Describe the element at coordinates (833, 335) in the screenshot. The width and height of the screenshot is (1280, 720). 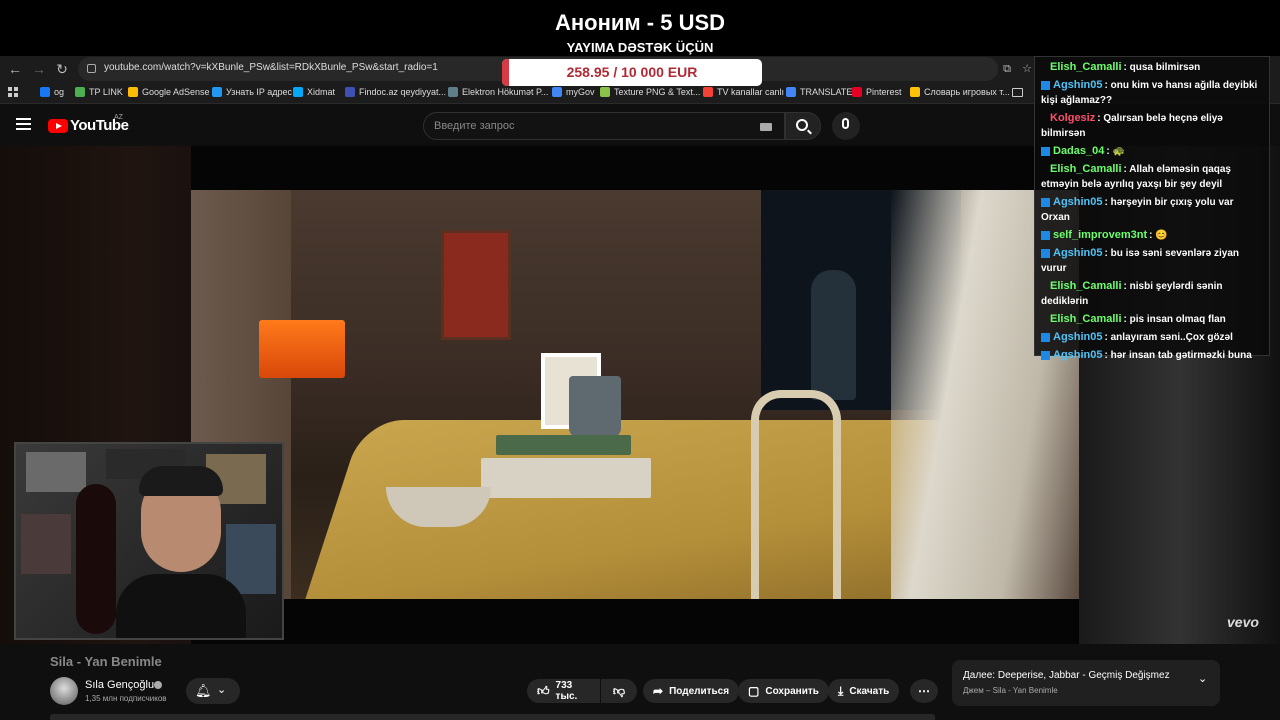
I see `figure-silhouette` at that location.